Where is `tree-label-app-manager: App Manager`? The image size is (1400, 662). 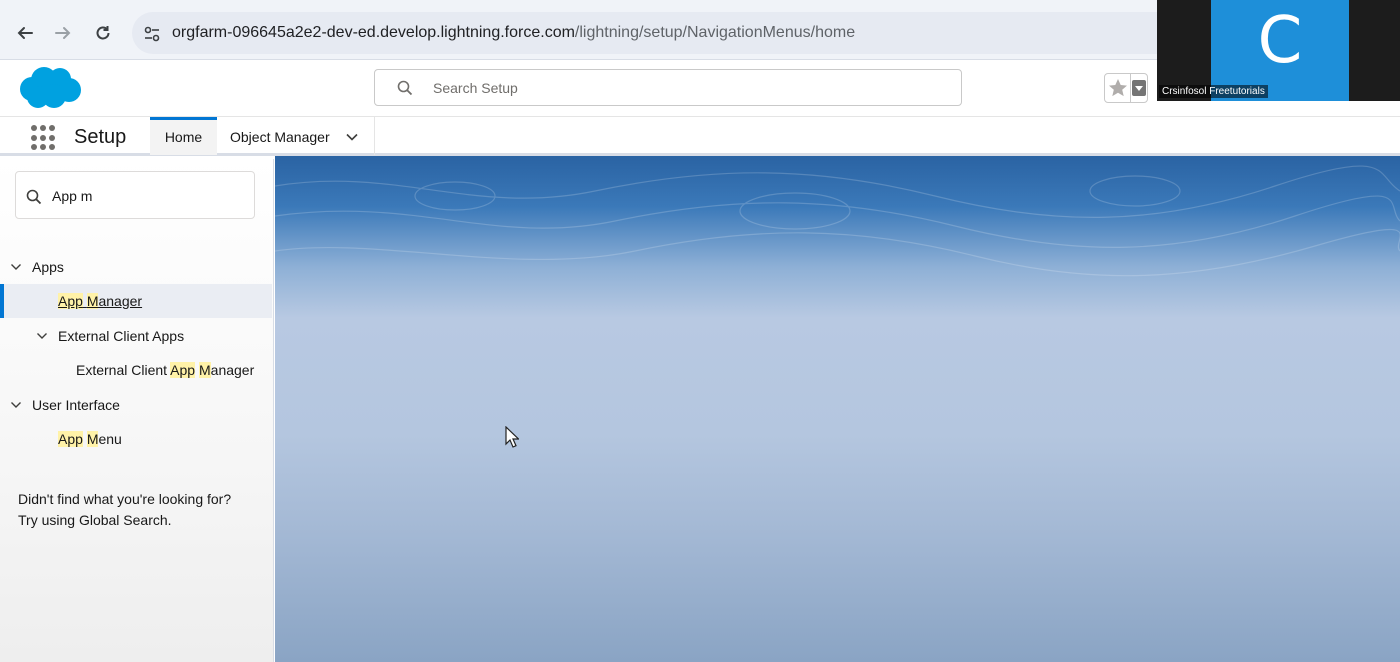 tree-label-app-manager: App Manager is located at coordinates (100, 301).